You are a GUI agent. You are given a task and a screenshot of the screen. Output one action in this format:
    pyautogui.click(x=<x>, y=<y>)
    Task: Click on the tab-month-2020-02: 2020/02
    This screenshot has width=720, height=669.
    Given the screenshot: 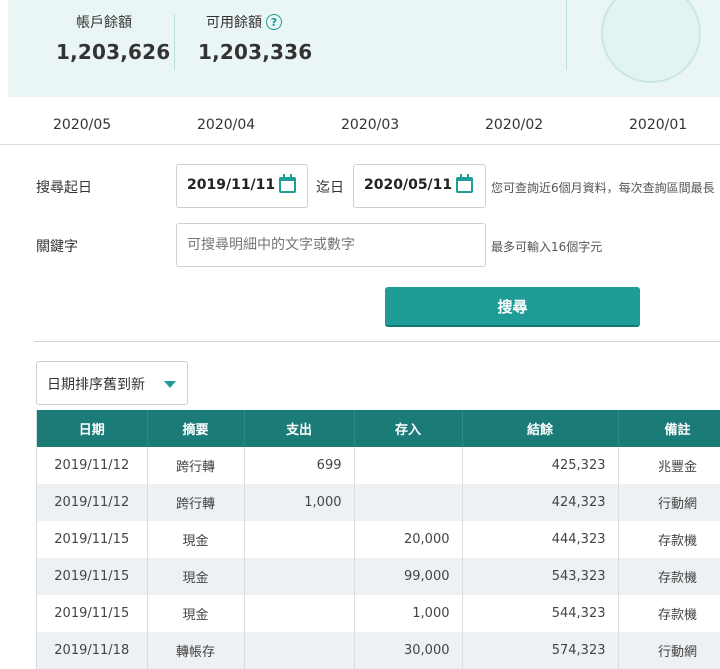 What is the action you would take?
    pyautogui.click(x=514, y=125)
    